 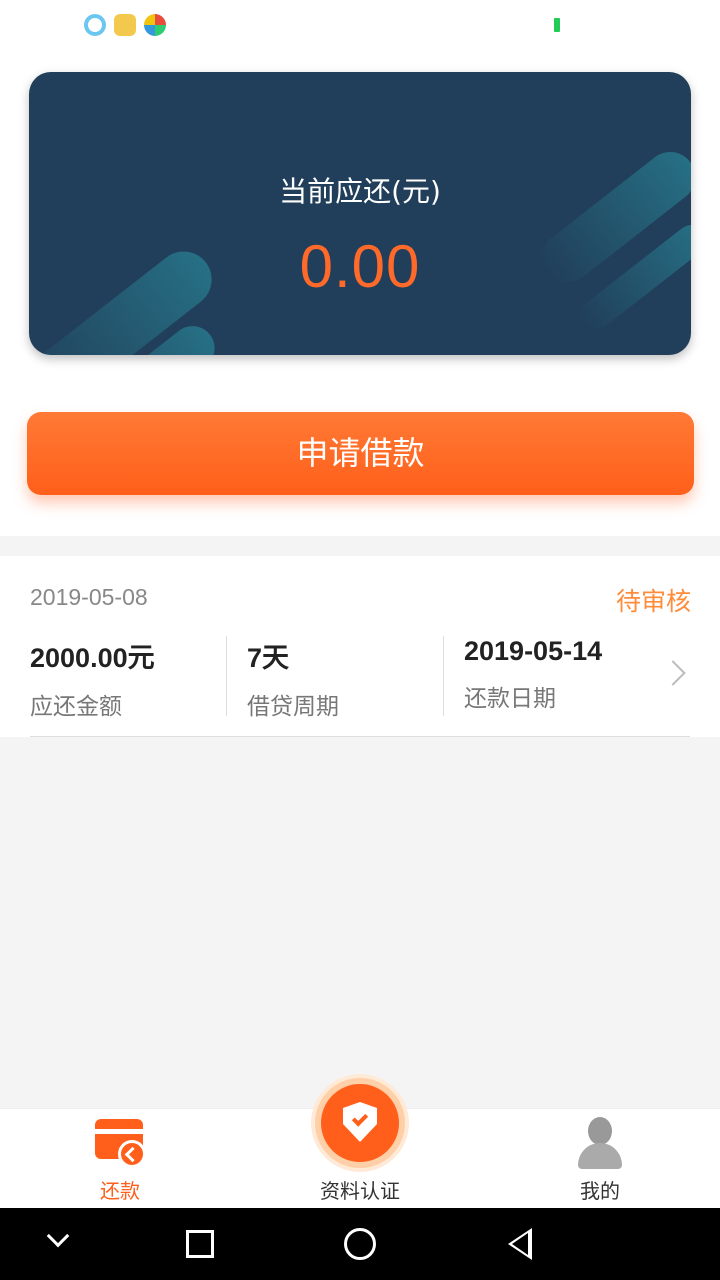 What do you see at coordinates (125, 25) in the screenshot?
I see `app-icon` at bounding box center [125, 25].